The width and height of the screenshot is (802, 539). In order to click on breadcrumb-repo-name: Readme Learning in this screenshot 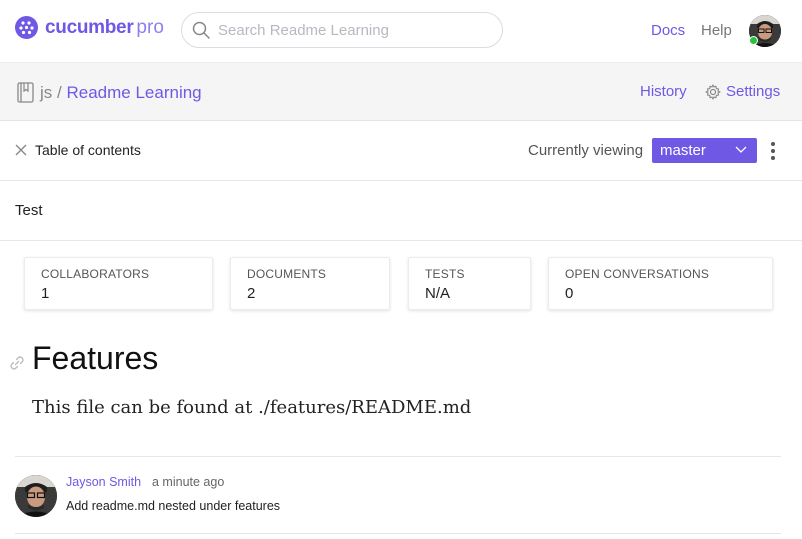, I will do `click(133, 92)`.